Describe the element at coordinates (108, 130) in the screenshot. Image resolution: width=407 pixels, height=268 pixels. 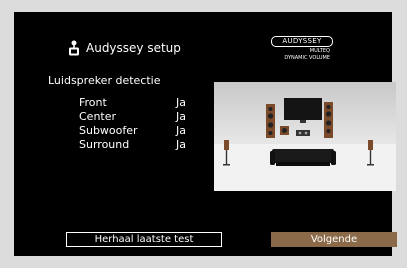
I see `speaker-name: Subwoofer` at that location.